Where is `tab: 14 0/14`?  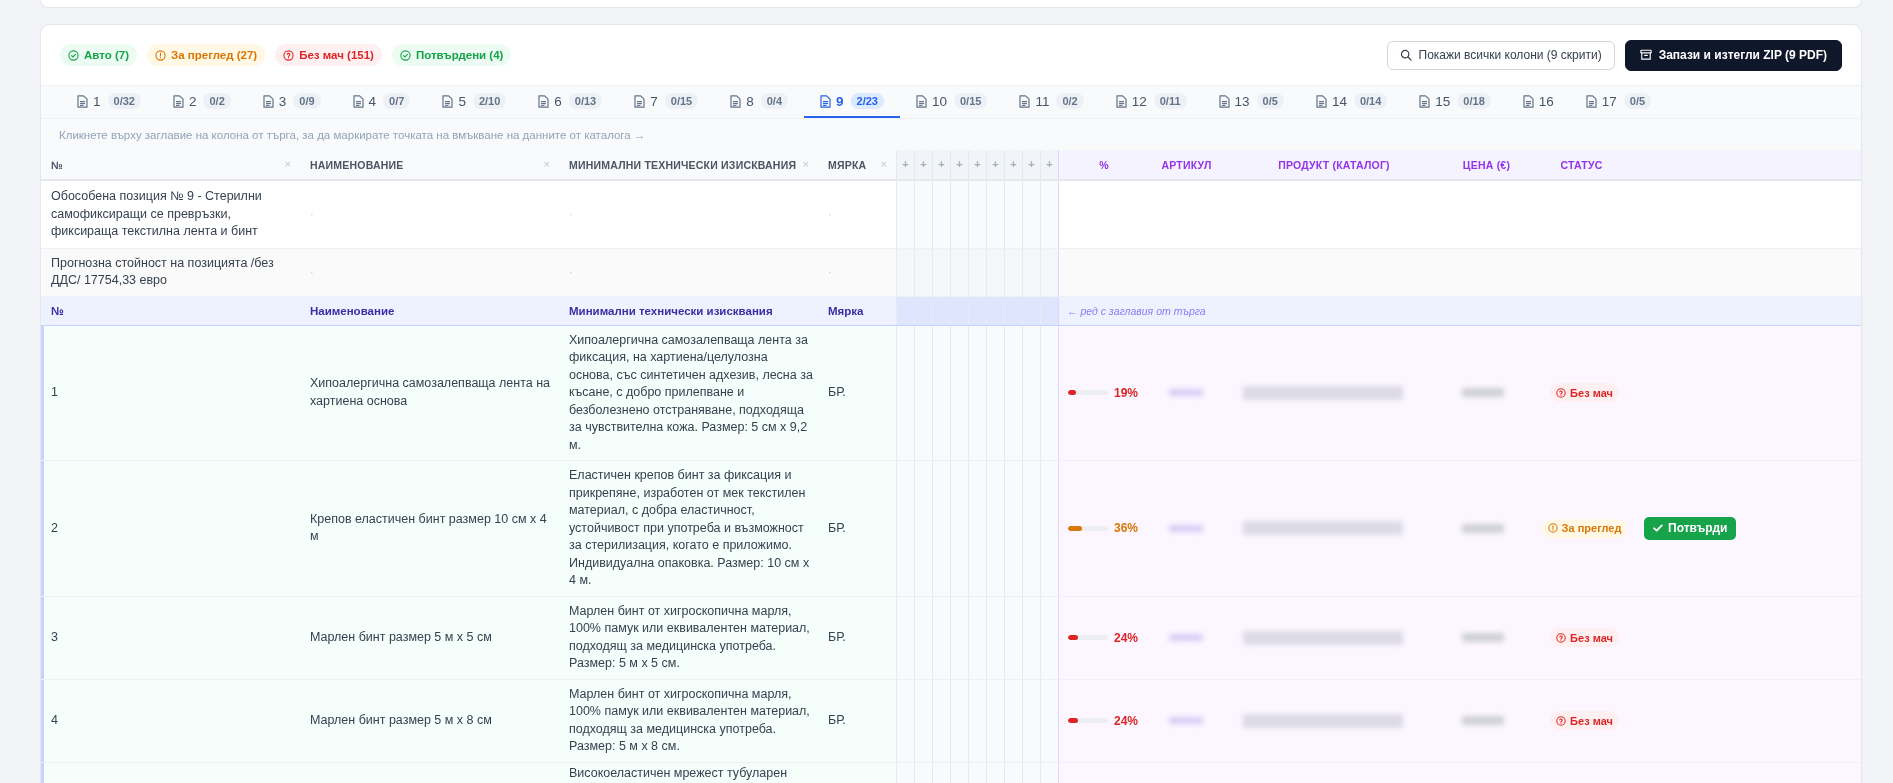
tab: 14 0/14 is located at coordinates (1351, 102).